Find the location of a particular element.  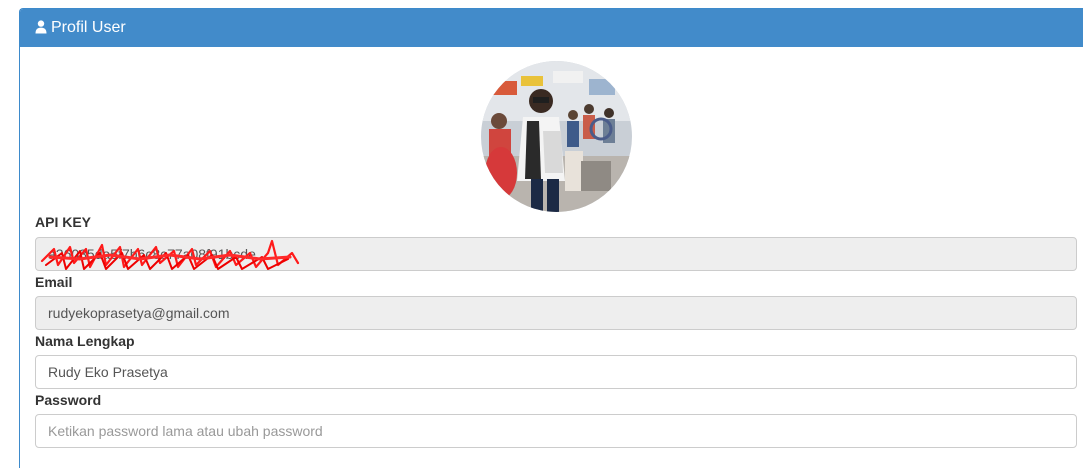

panel-heading: Profil User is located at coordinates (551, 28).